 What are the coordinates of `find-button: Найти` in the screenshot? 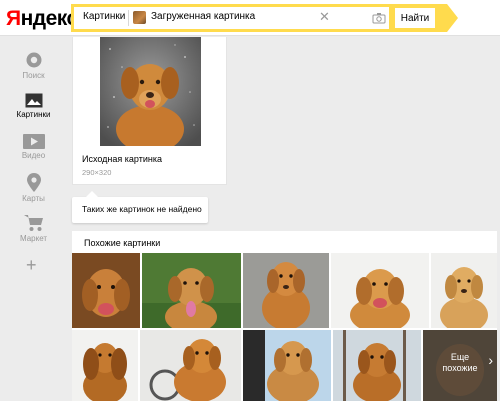 It's located at (415, 18).